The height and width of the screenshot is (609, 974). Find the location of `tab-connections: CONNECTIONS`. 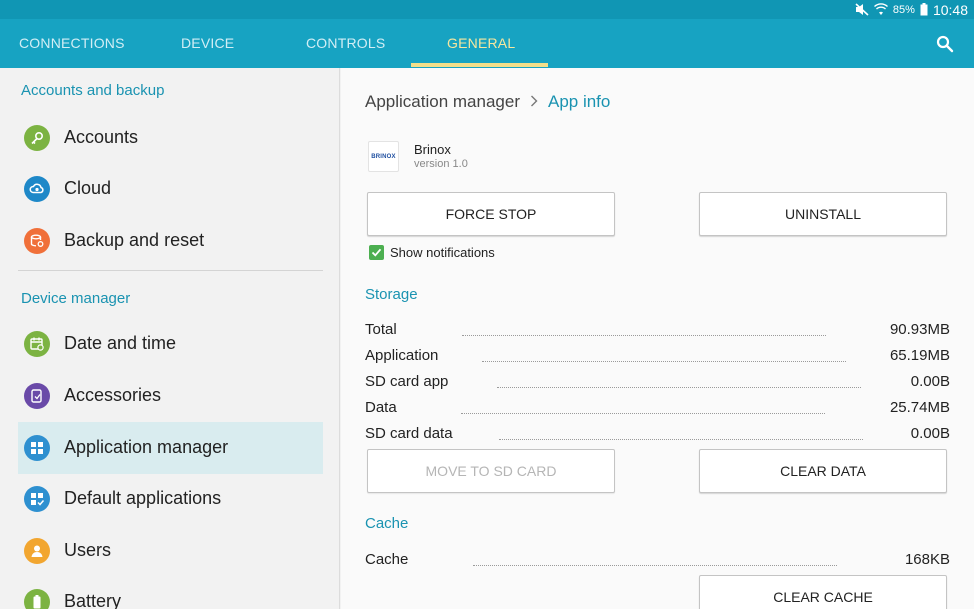

tab-connections: CONNECTIONS is located at coordinates (72, 43).